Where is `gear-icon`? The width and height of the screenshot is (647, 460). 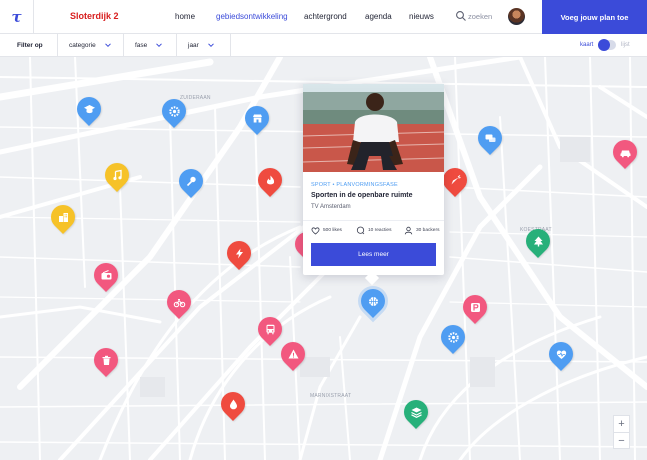 gear-icon is located at coordinates (174, 111).